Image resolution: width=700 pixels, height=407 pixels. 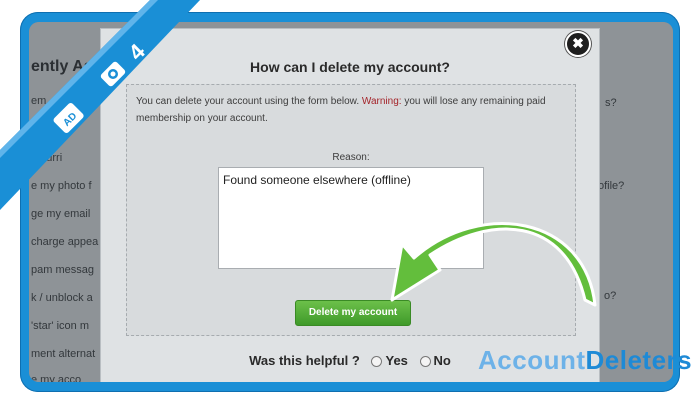 I want to click on brand-part-1: Account, so click(x=532, y=360).